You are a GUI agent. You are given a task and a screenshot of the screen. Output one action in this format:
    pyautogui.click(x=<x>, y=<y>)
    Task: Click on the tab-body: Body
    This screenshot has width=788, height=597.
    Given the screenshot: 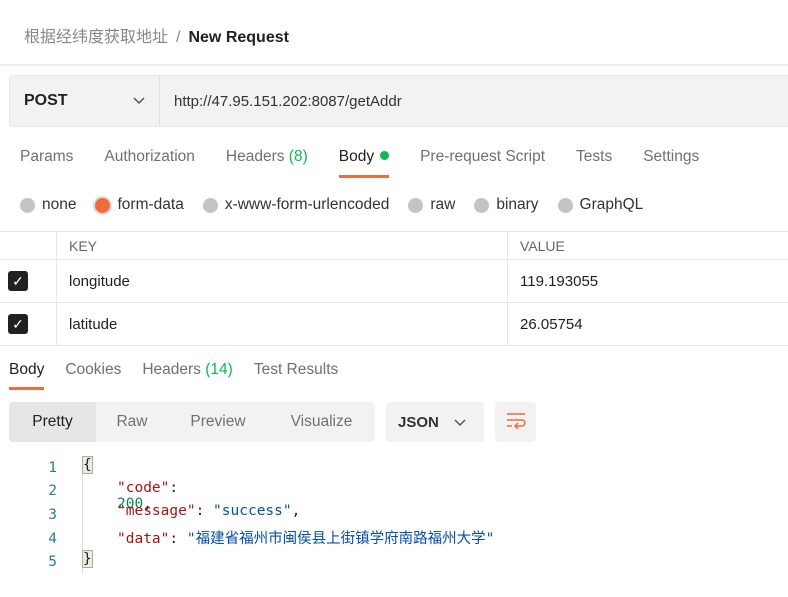 What is the action you would take?
    pyautogui.click(x=364, y=163)
    